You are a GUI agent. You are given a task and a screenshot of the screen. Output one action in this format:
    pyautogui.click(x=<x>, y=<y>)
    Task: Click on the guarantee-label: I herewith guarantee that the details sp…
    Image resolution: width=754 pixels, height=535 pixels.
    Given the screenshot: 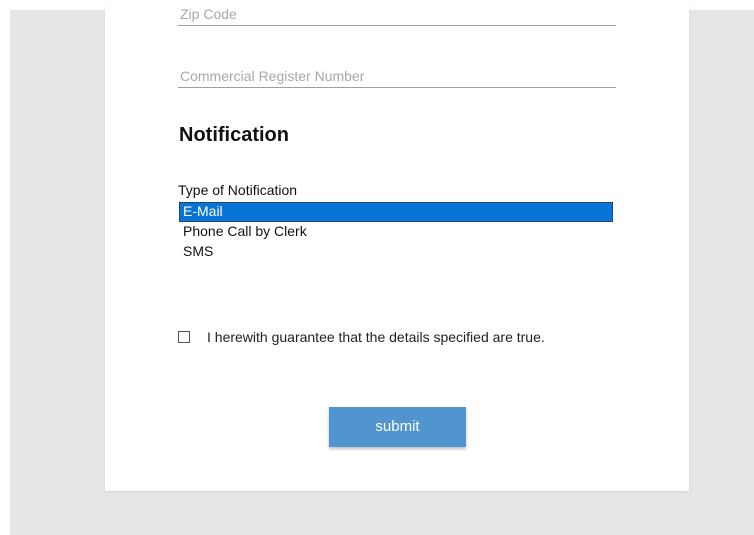 What is the action you would take?
    pyautogui.click(x=376, y=337)
    